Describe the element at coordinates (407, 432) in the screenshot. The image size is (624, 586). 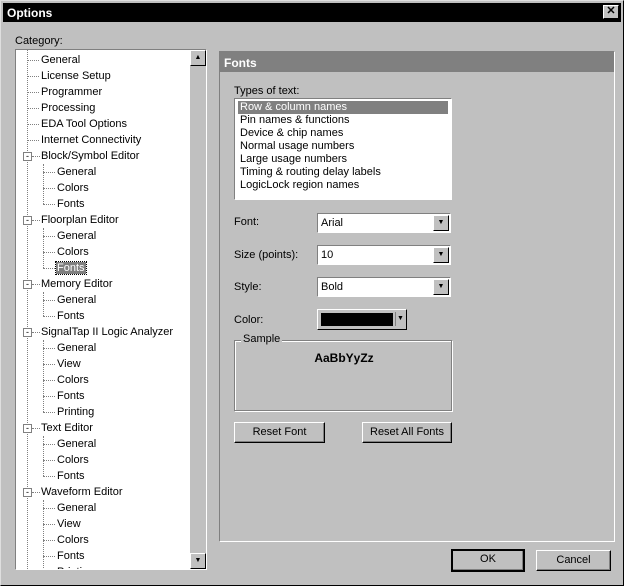
I see `reset-all-fonts-button: Reset All Fonts` at that location.